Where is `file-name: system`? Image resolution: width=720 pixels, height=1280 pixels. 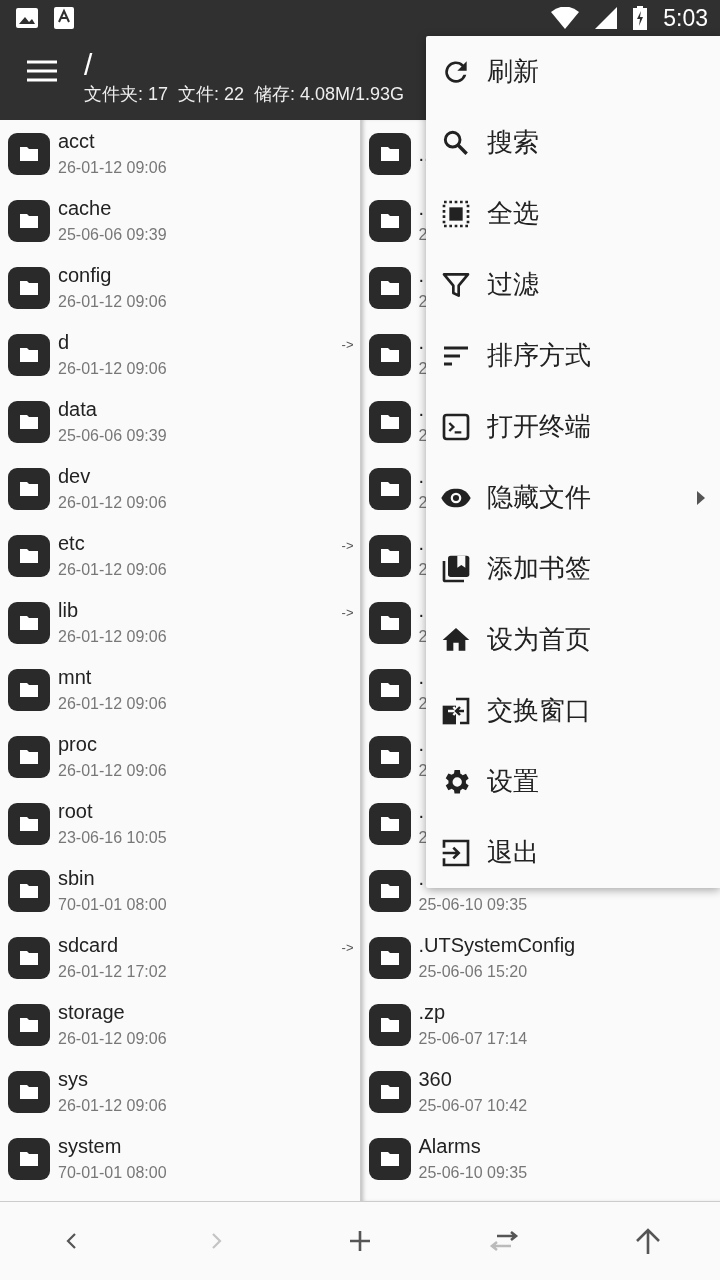
file-name: system is located at coordinates (90, 1145).